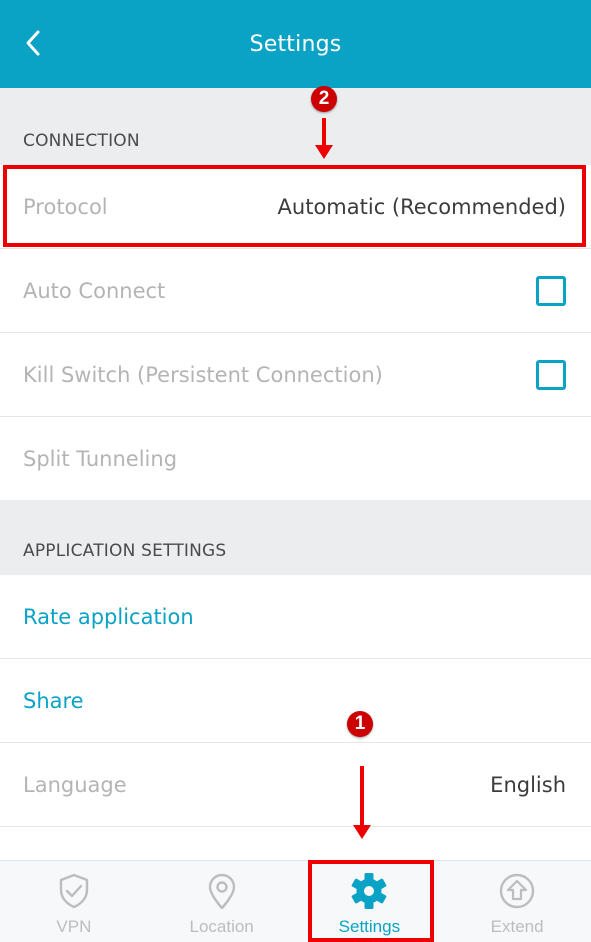  I want to click on bottom-nav: VPN Location Settings Extend, so click(295, 901).